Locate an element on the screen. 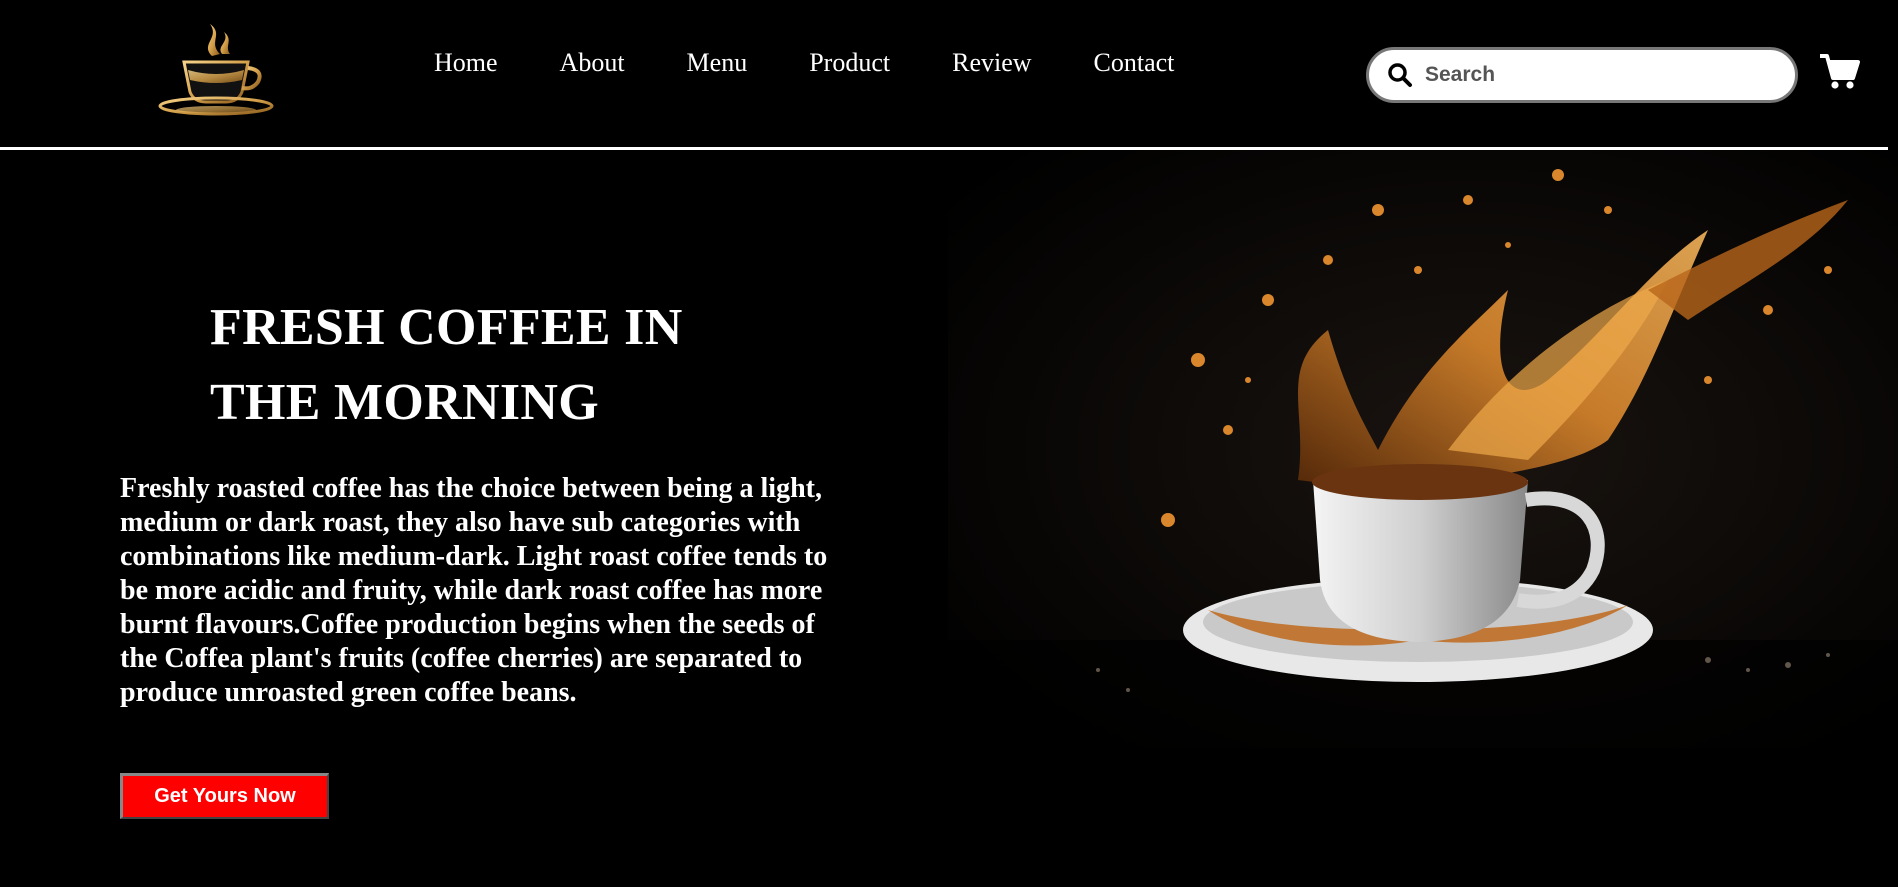 This screenshot has width=1898, height=887. nav-review-link: Review is located at coordinates (991, 63).